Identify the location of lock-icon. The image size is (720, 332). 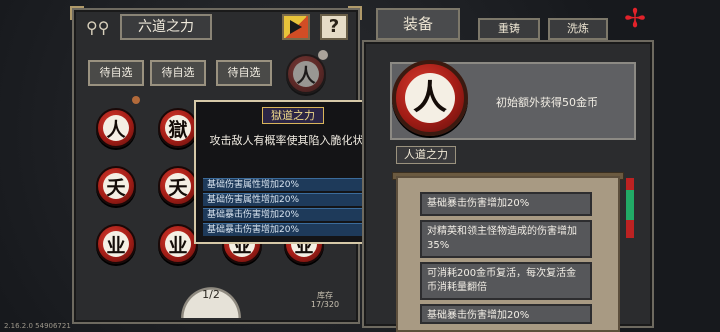
(323, 55).